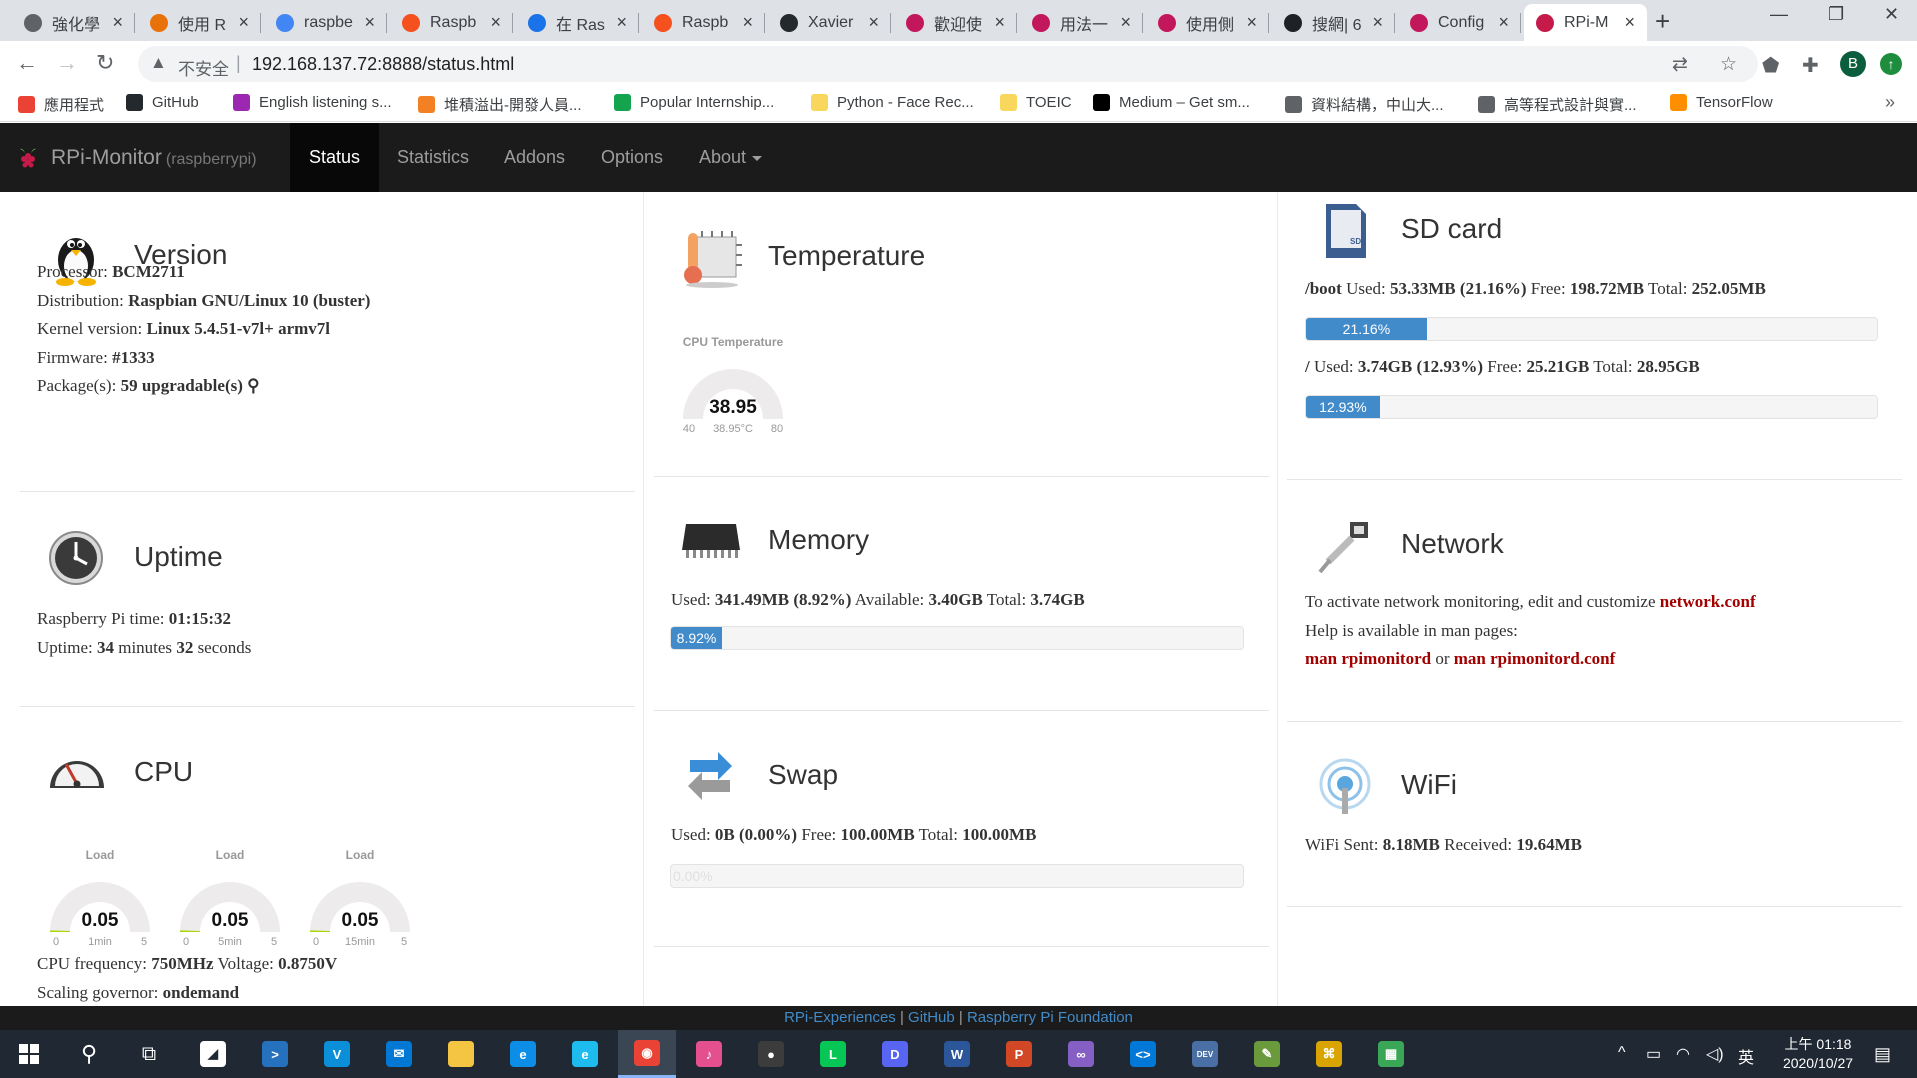  I want to click on nav-addons: Addons, so click(534, 157).